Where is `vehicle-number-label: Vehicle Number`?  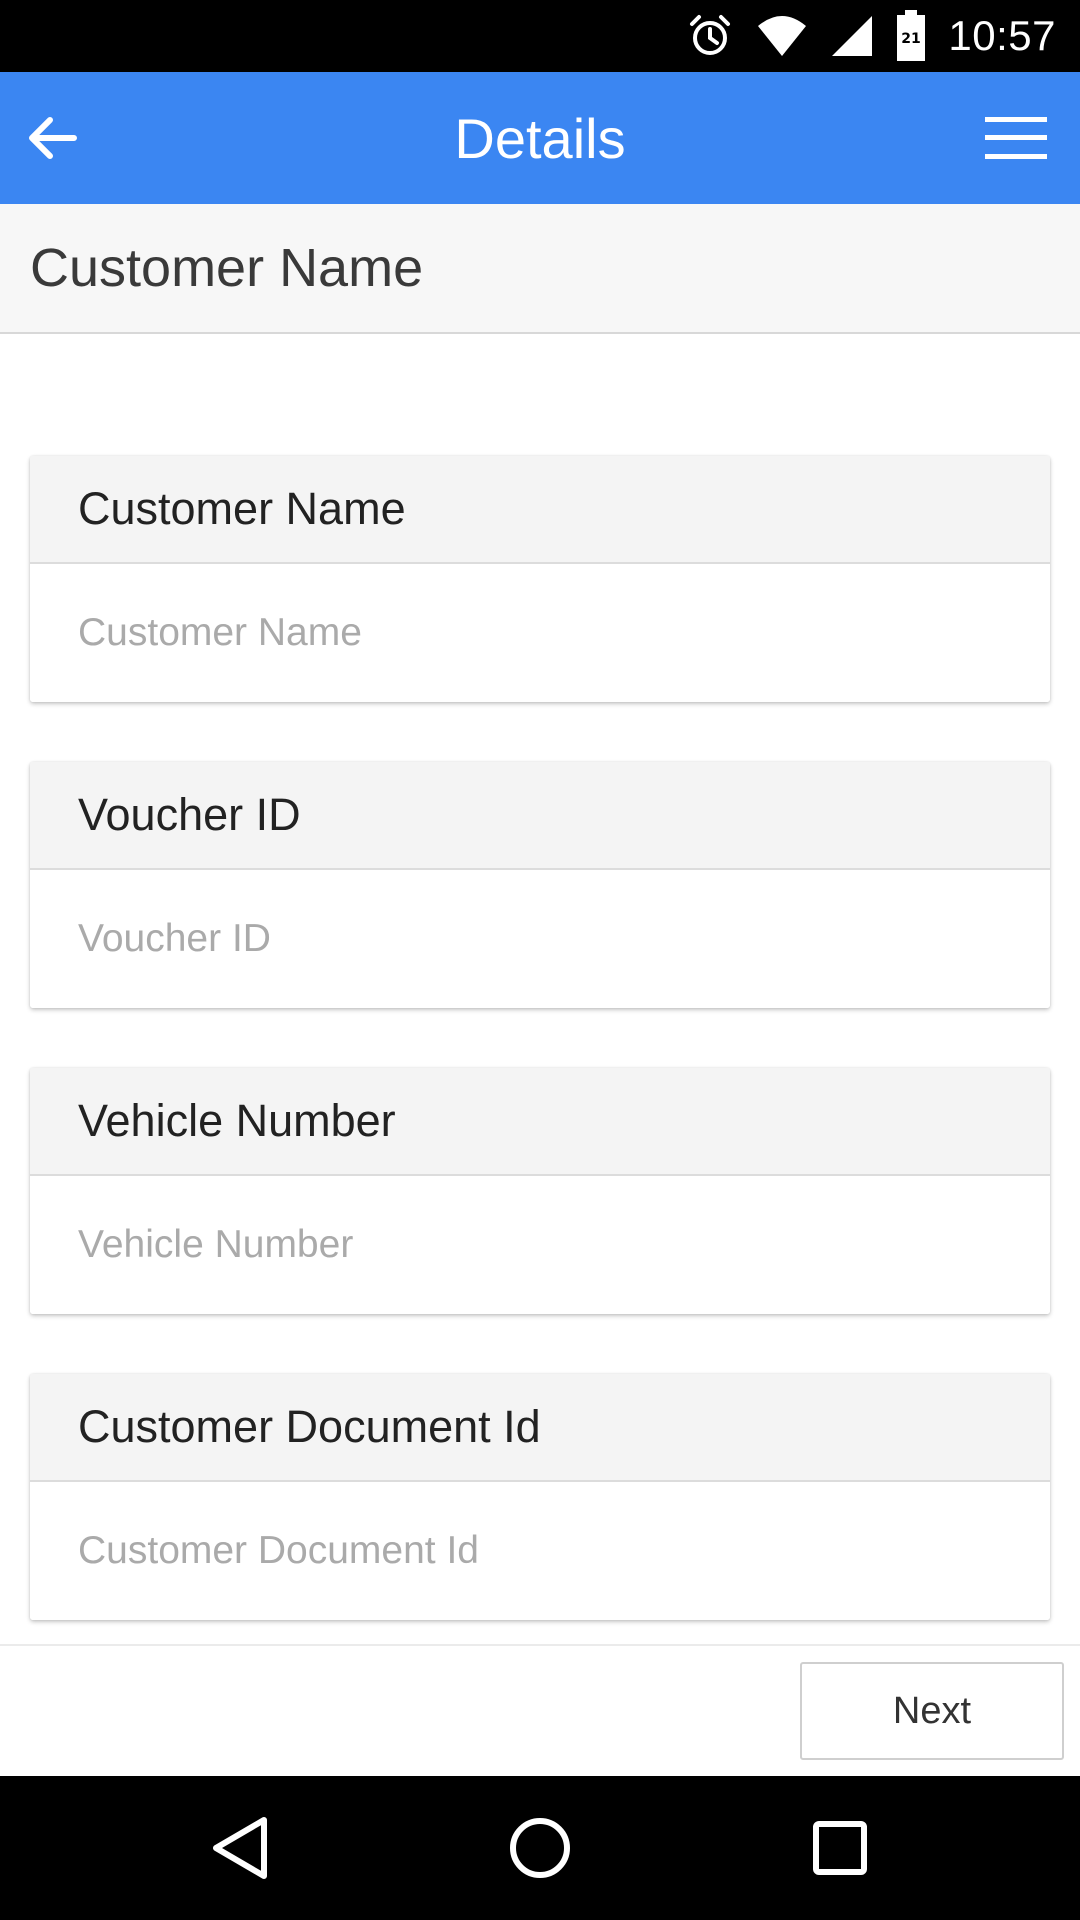
vehicle-number-label: Vehicle Number is located at coordinates (540, 1122).